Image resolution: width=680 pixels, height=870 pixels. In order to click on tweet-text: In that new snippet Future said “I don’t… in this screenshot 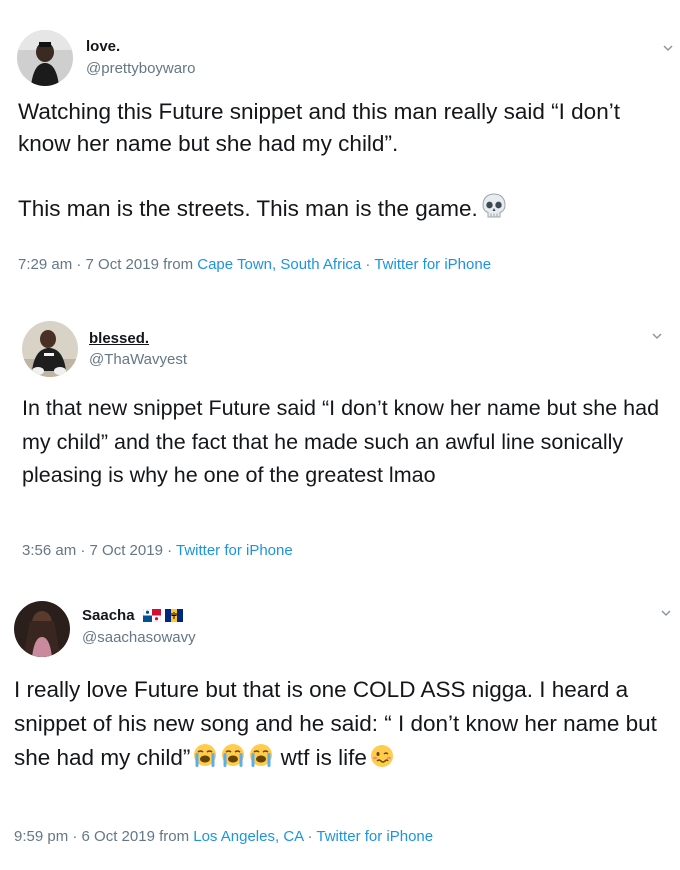, I will do `click(341, 441)`.